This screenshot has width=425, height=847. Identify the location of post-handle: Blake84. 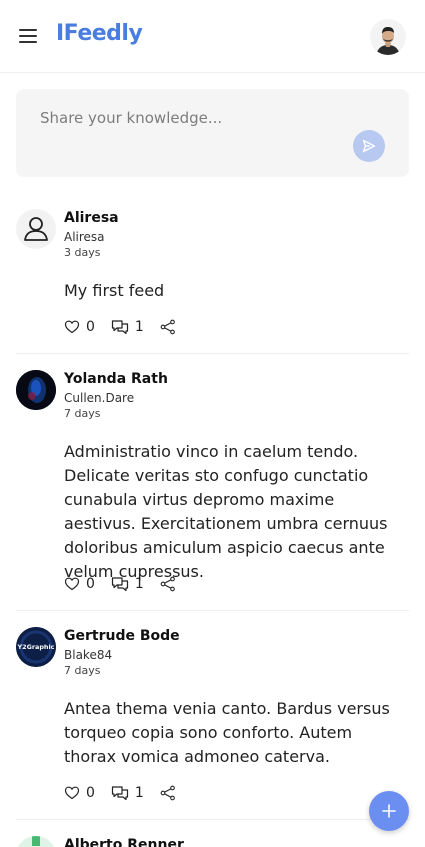
(88, 655).